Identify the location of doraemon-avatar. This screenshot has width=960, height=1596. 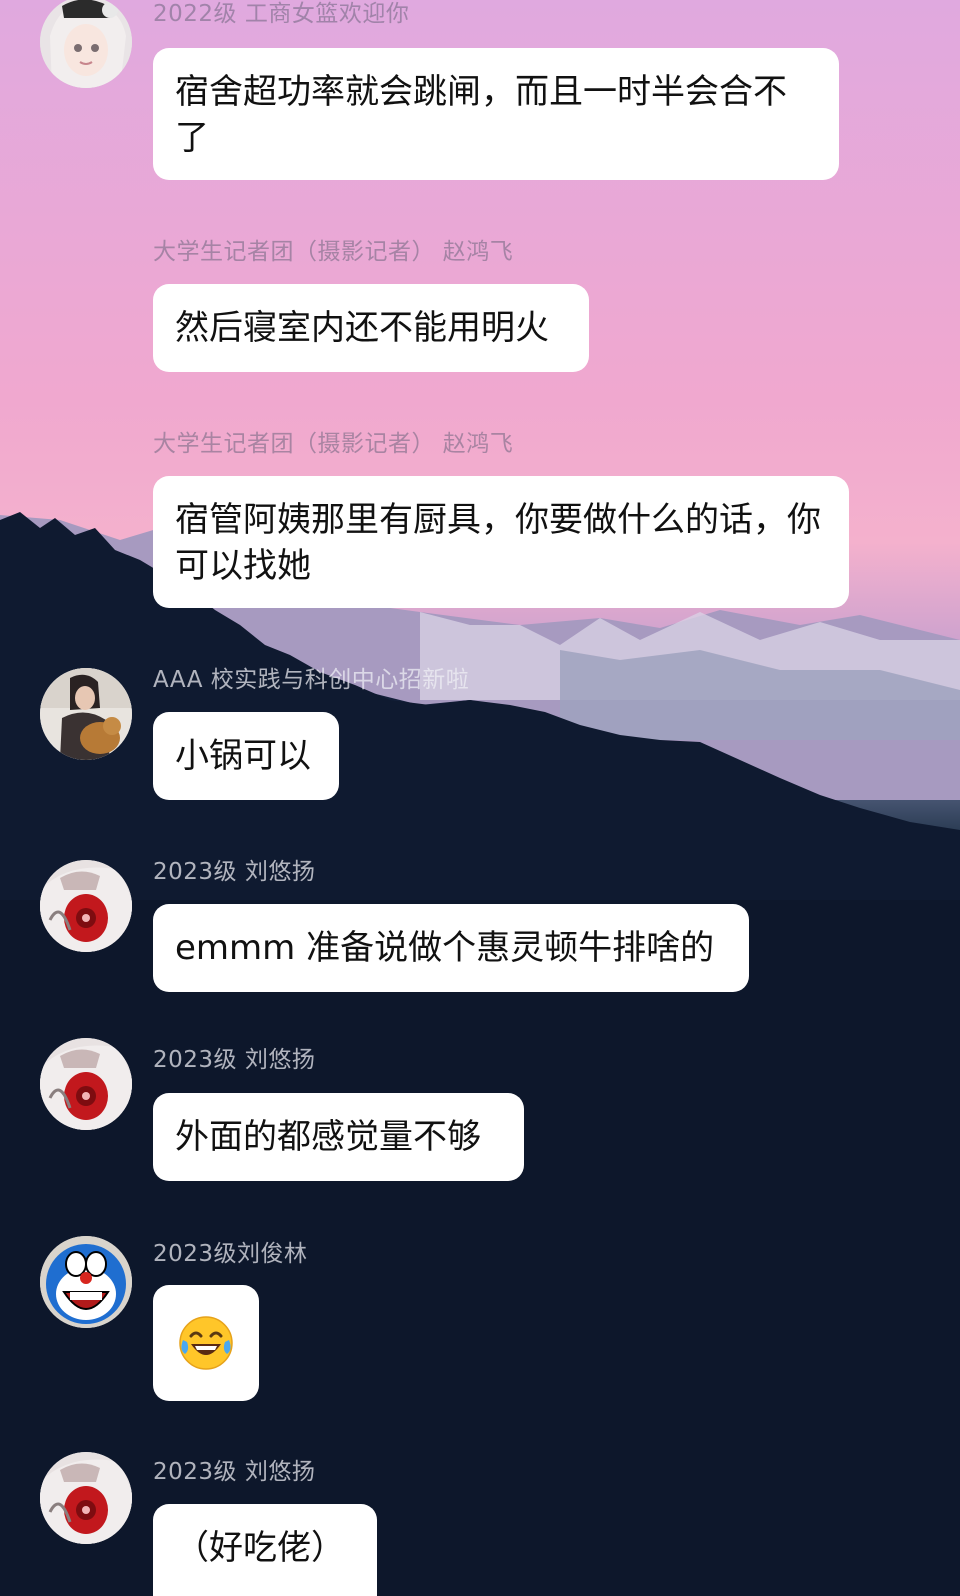
(86, 1282).